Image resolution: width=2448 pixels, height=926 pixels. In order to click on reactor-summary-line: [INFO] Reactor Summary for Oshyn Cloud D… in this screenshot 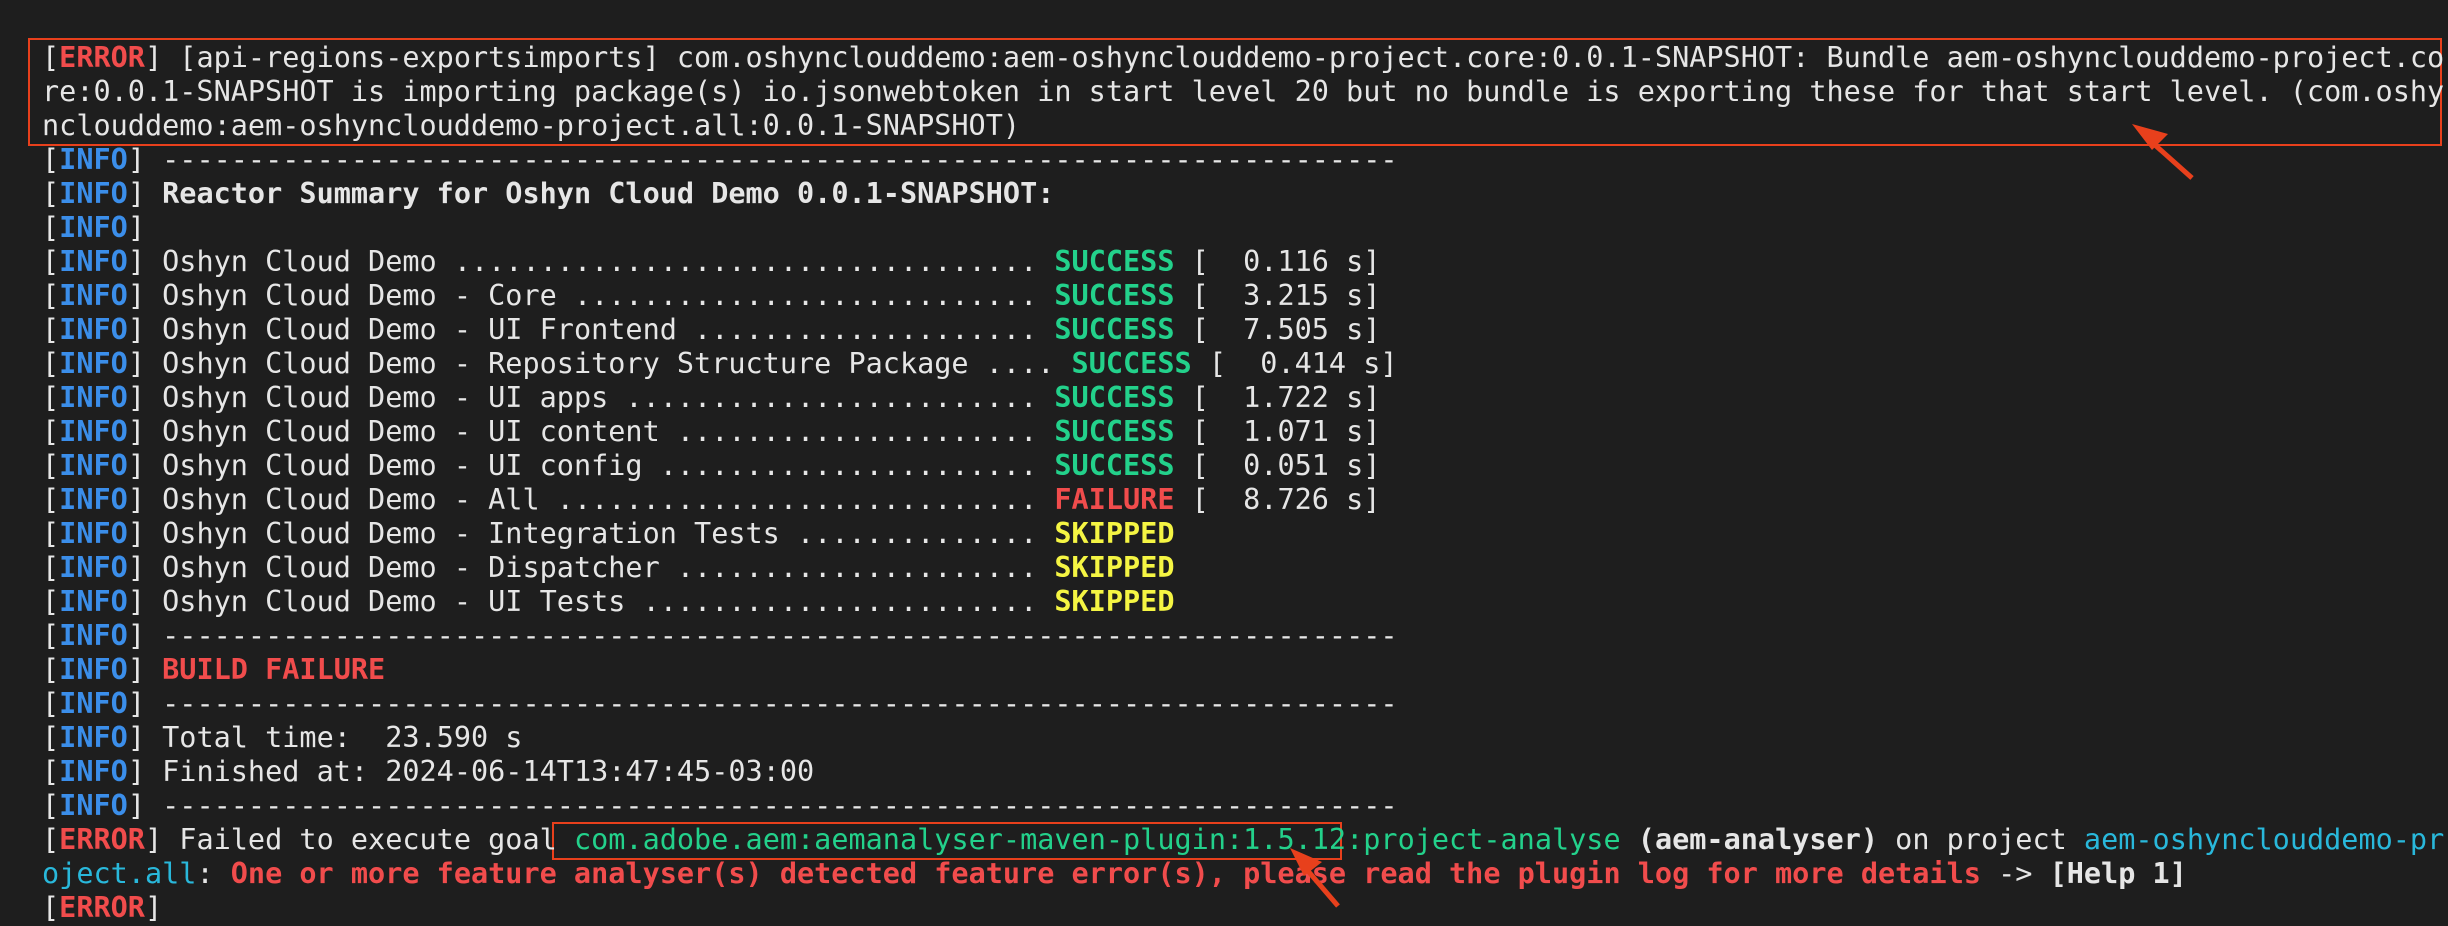, I will do `click(548, 193)`.